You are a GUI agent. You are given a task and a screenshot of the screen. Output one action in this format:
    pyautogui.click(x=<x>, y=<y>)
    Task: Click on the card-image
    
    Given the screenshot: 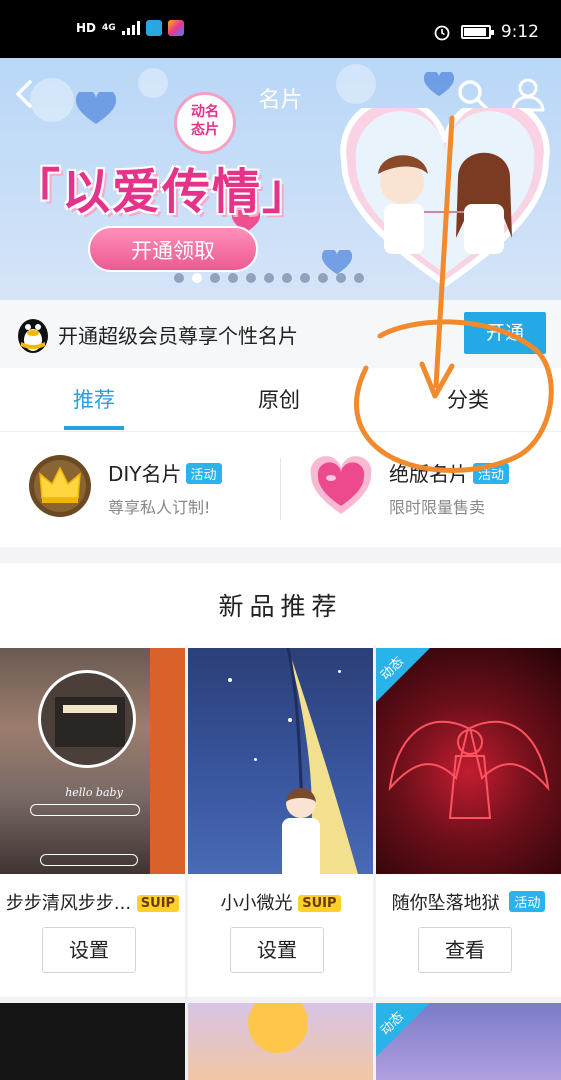 What is the action you would take?
    pyautogui.click(x=280, y=761)
    